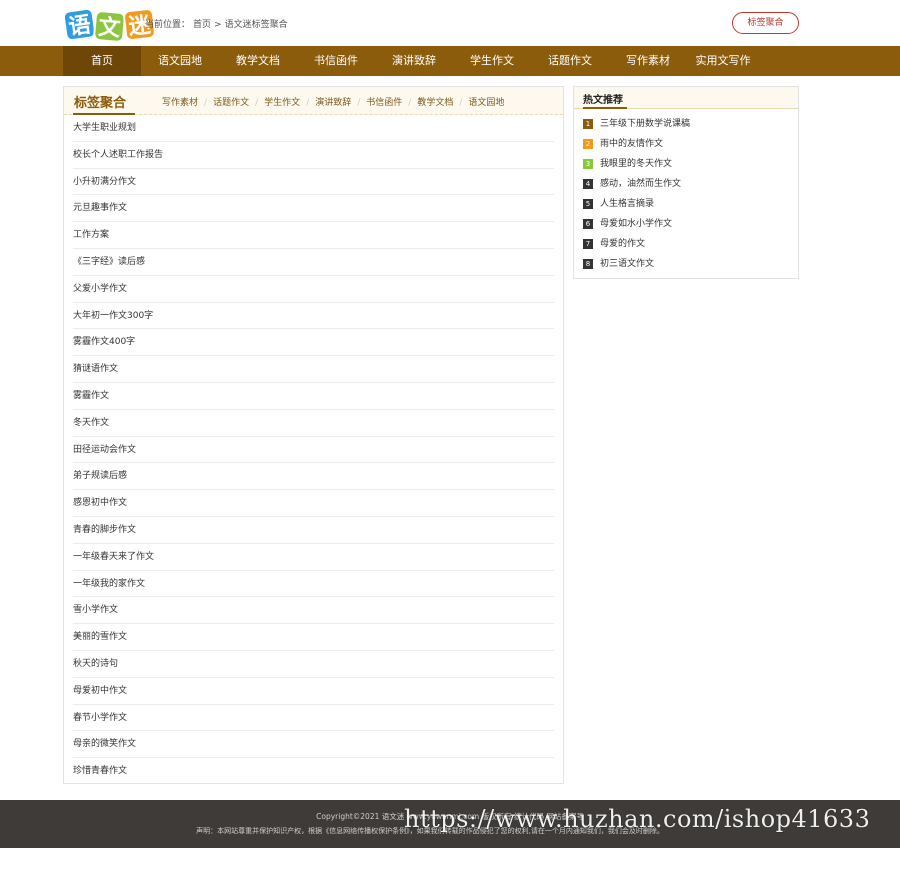 The height and width of the screenshot is (889, 900). I want to click on hot-list-item: 3 我眼里的冬天作文, so click(688, 166).